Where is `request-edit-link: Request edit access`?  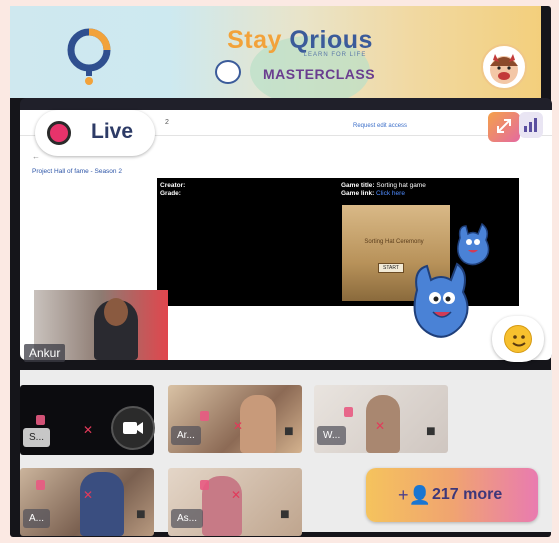 request-edit-link: Request edit access is located at coordinates (380, 126).